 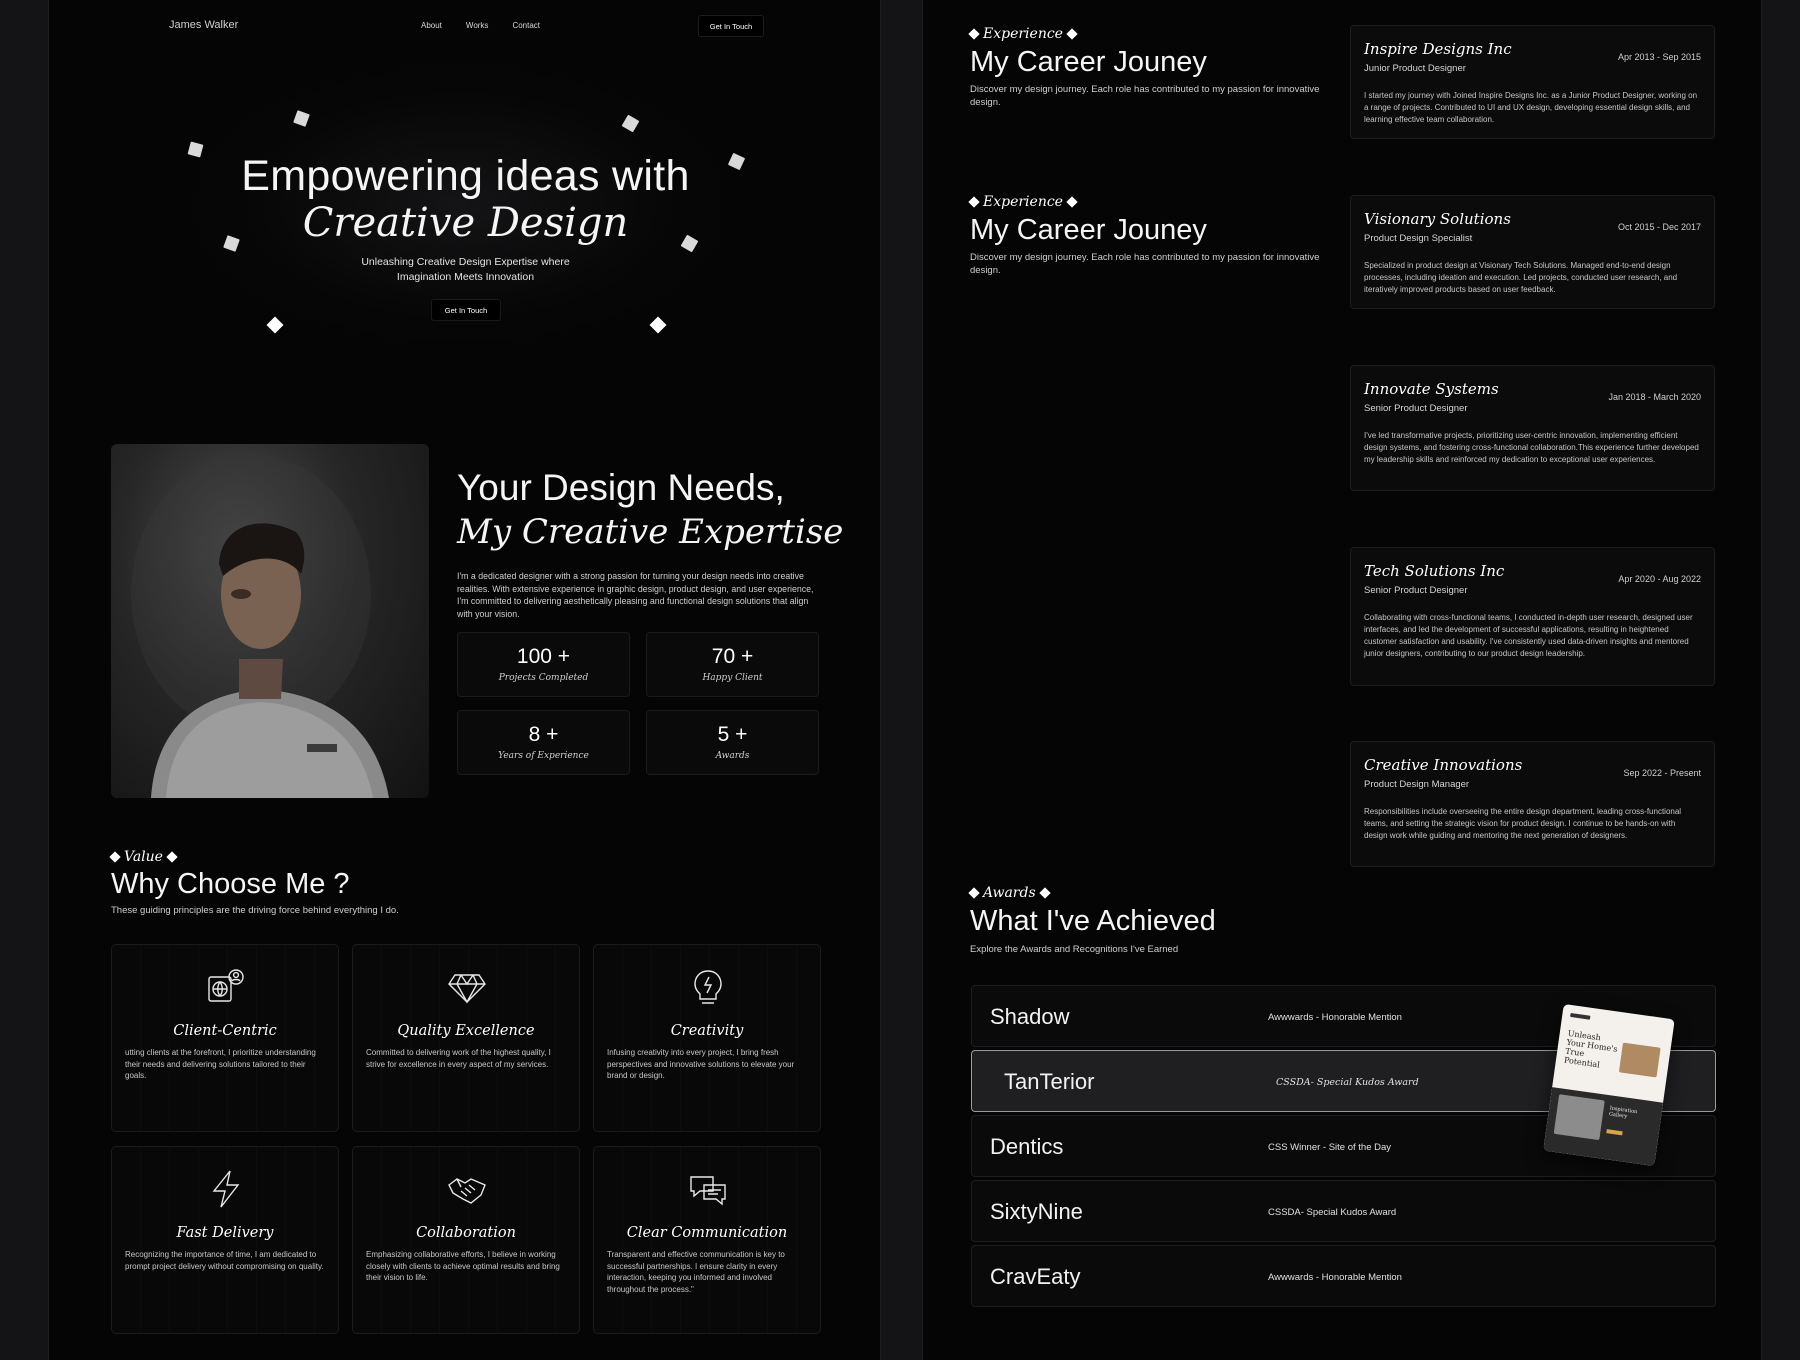 I want to click on chat-bubbles-icon, so click(x=708, y=1191).